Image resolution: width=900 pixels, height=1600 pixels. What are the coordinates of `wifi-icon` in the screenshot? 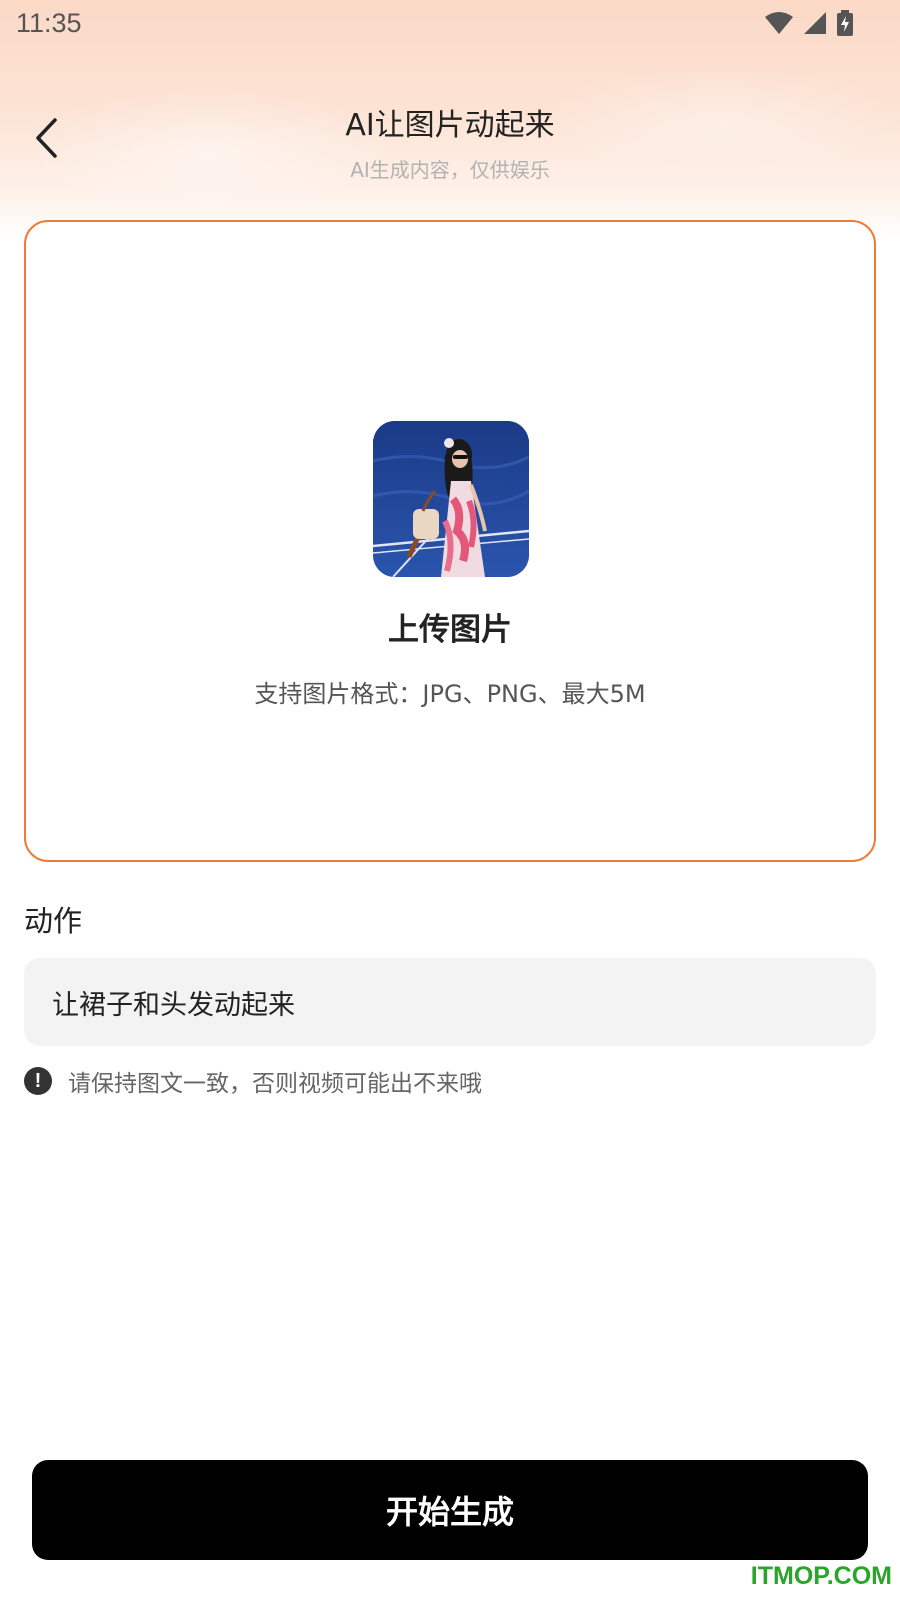 It's located at (779, 23).